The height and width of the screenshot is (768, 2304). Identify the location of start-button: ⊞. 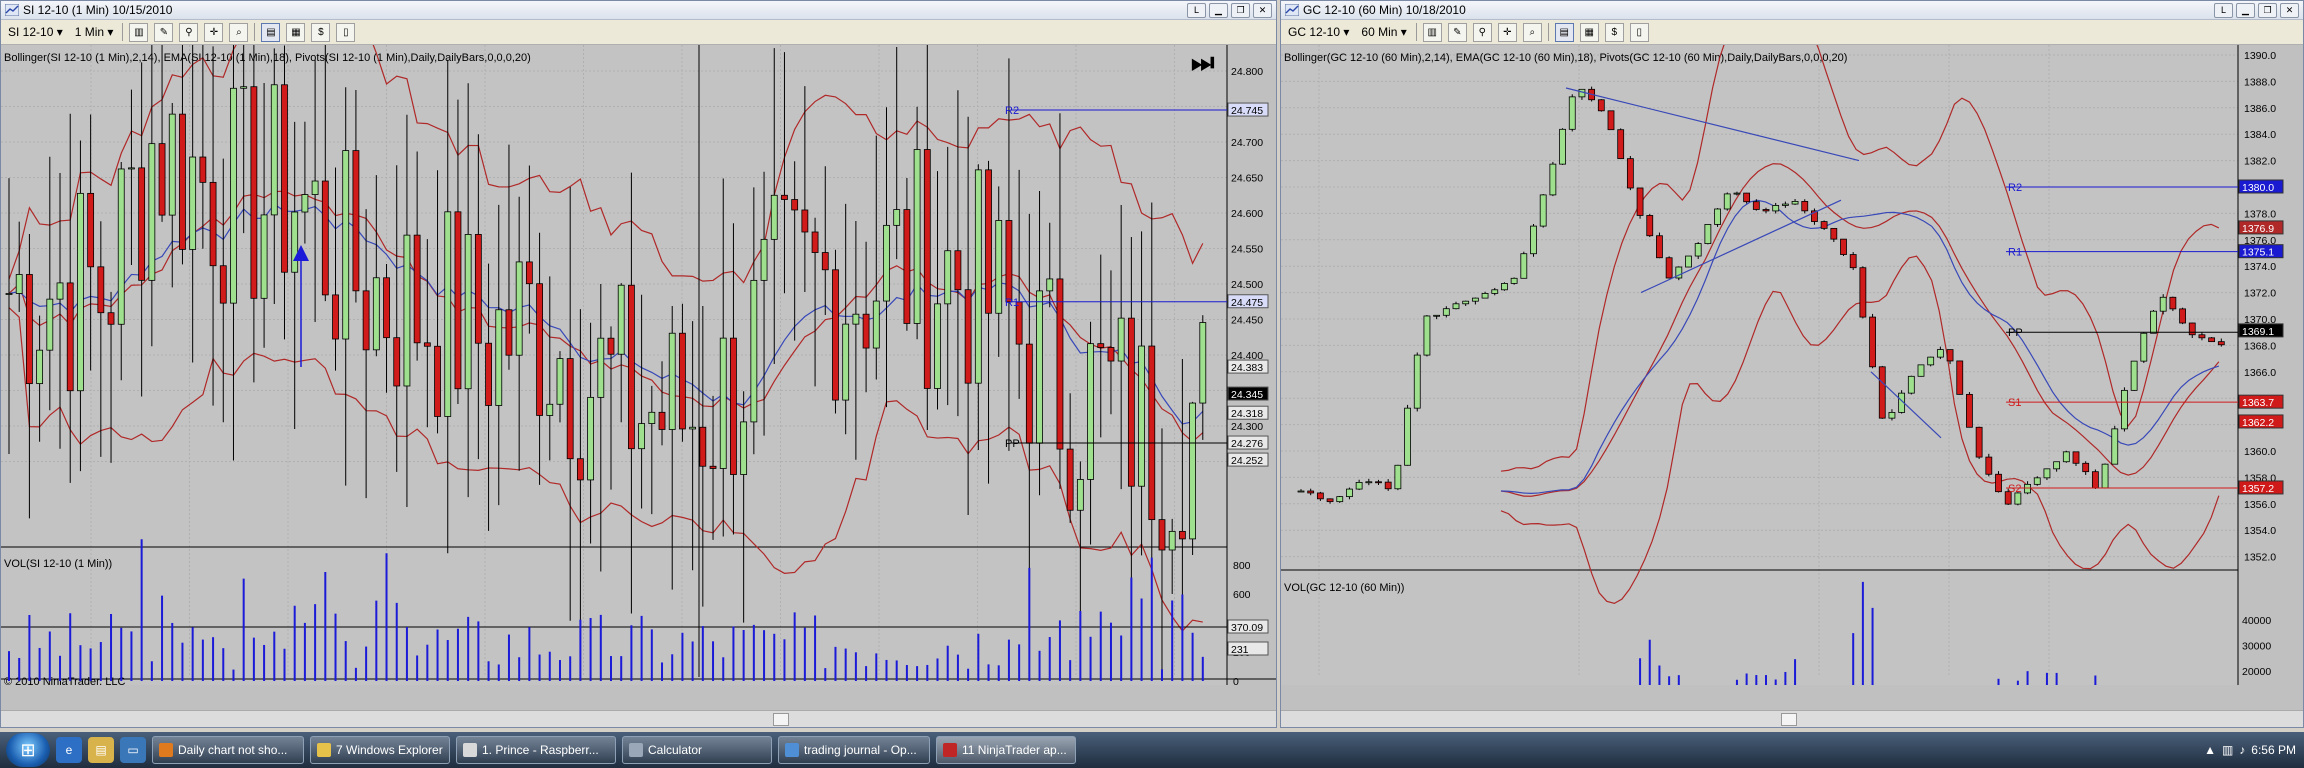
(28, 750).